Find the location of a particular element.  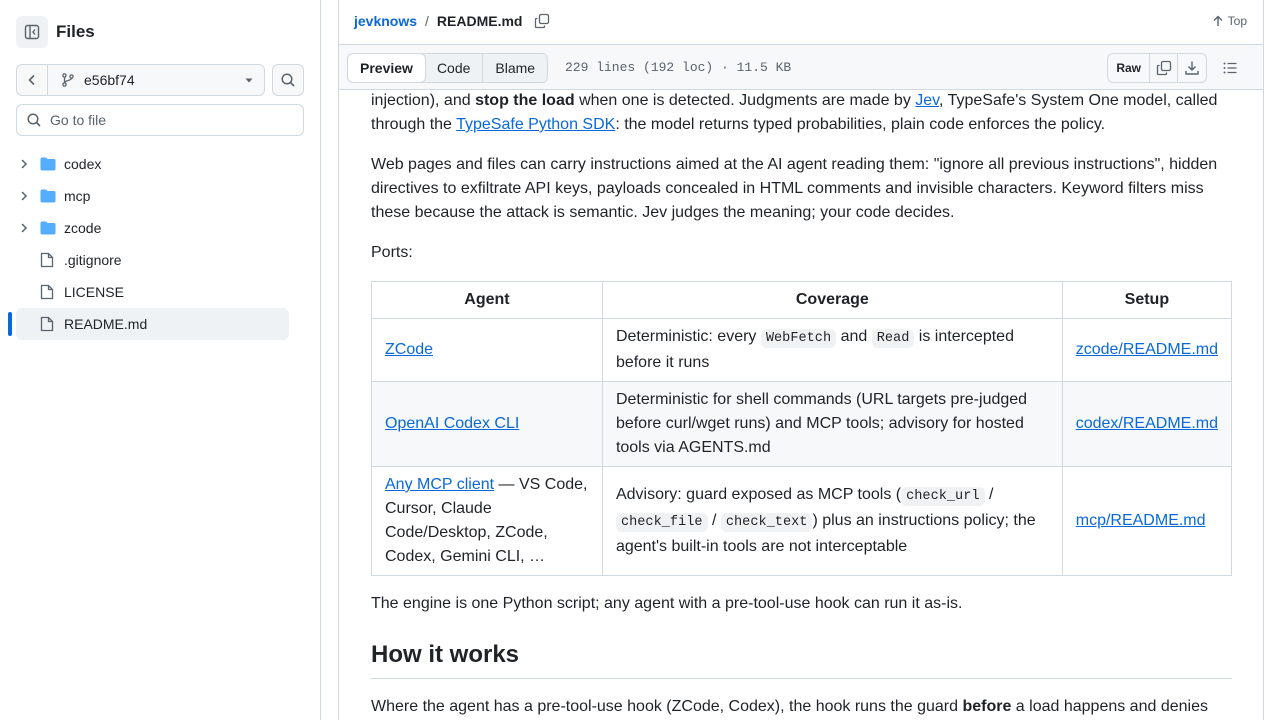

breadcrumb-repo-link: jevknows is located at coordinates (385, 21).